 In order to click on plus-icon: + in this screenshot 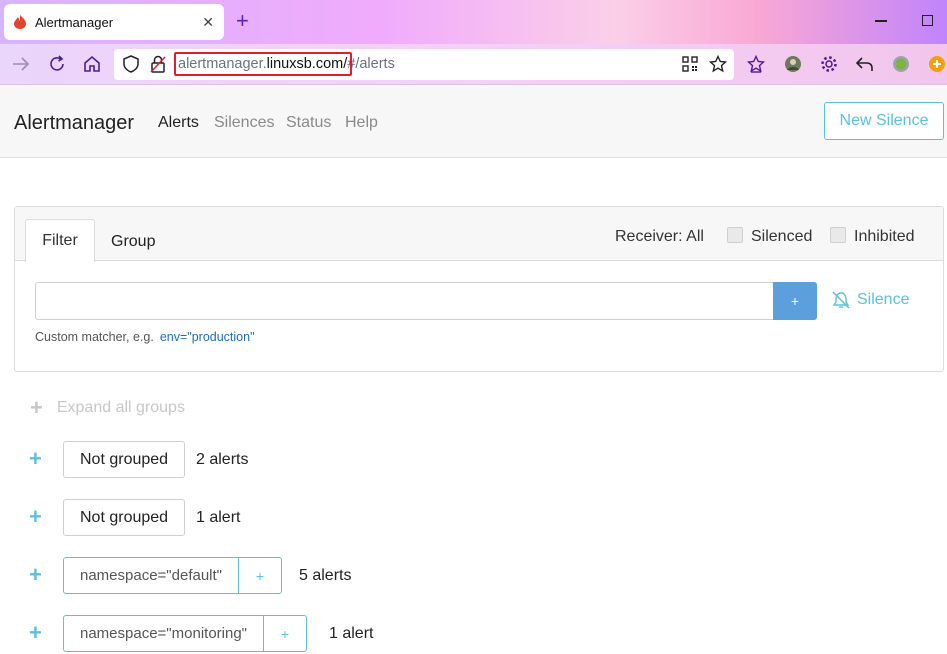, I will do `click(36, 407)`.